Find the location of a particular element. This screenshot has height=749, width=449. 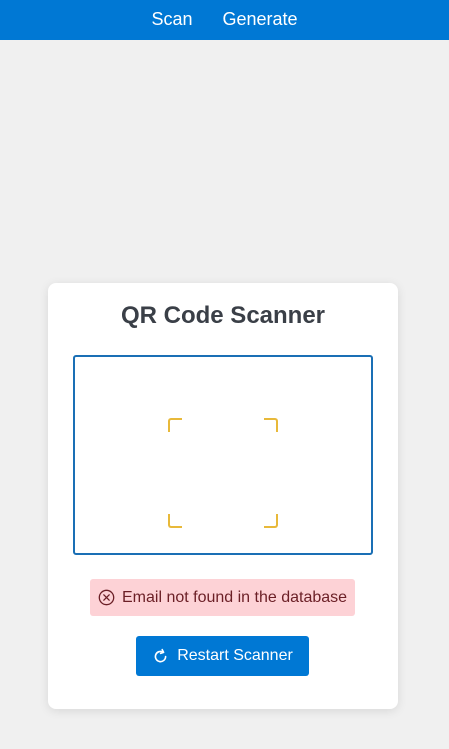

error-alert: Email not found in the database is located at coordinates (222, 597).